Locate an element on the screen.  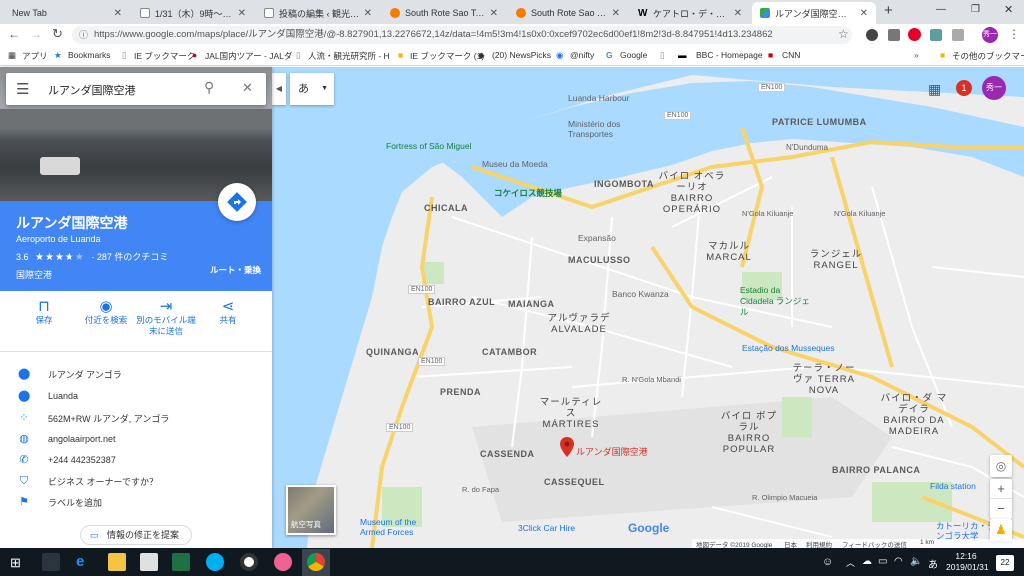
poi-label: Fortress of São Miguel is located at coordinates (429, 146).